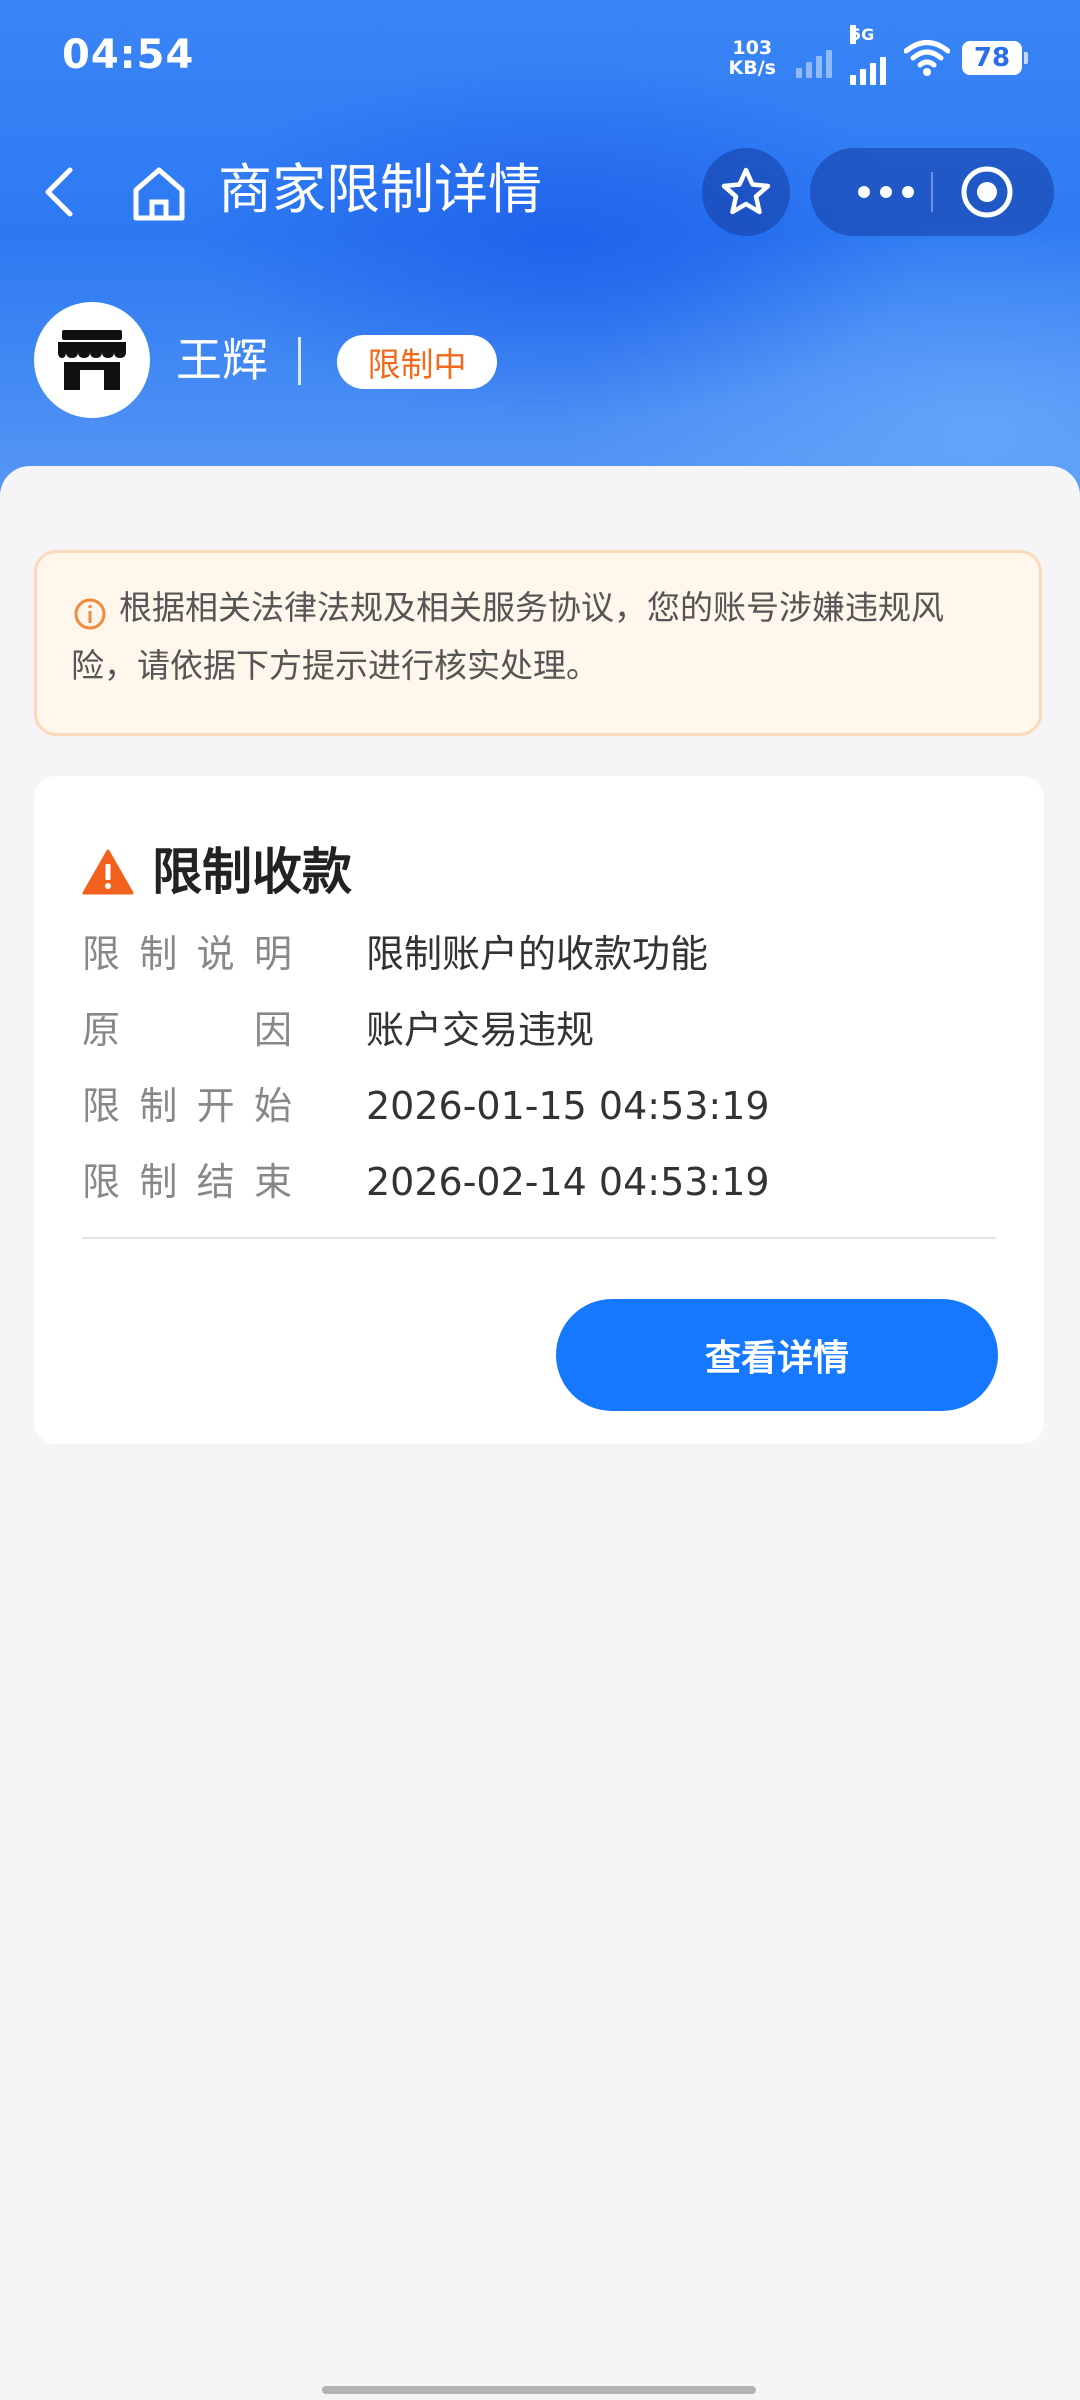 The width and height of the screenshot is (1080, 2400). I want to click on home-icon, so click(159, 193).